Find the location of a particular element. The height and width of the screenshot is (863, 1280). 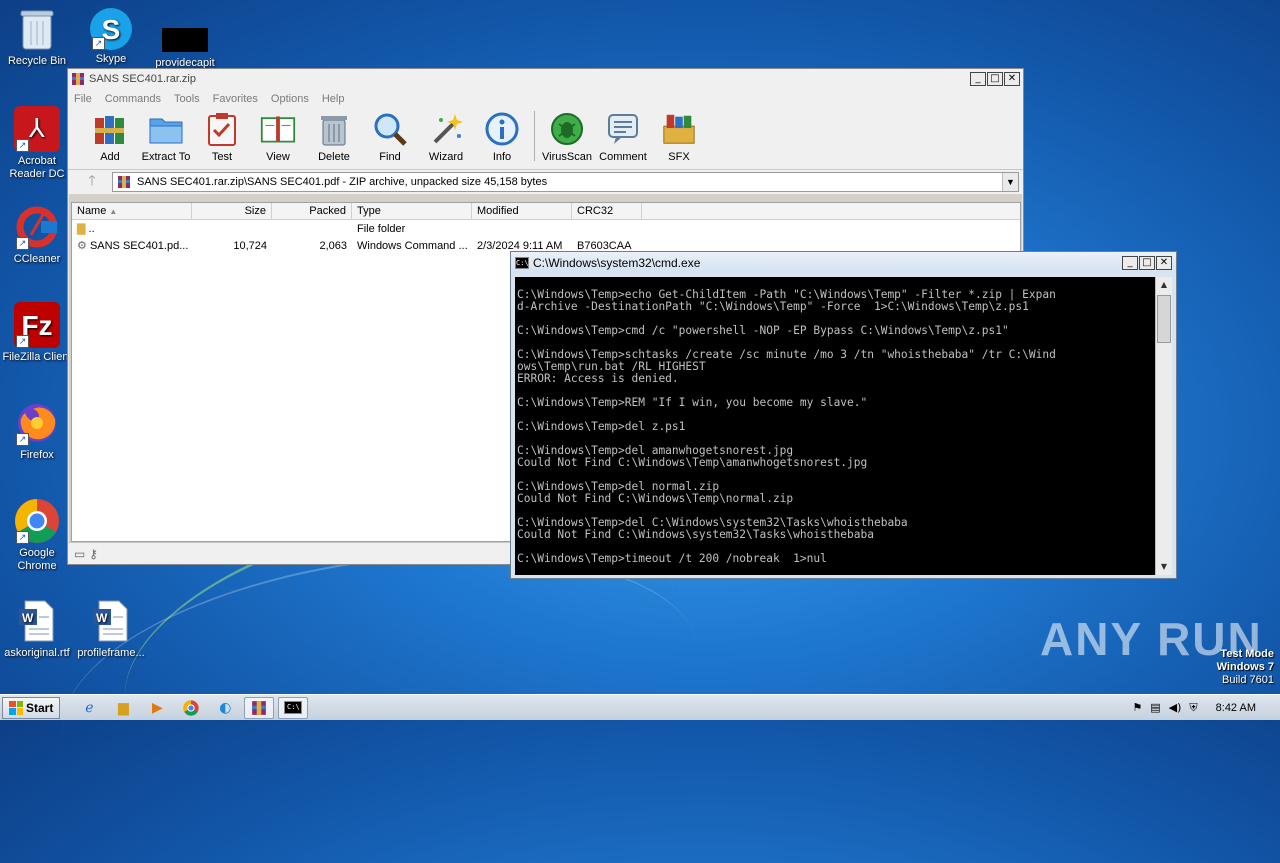

sfx-label: SFX is located at coordinates (679, 157).